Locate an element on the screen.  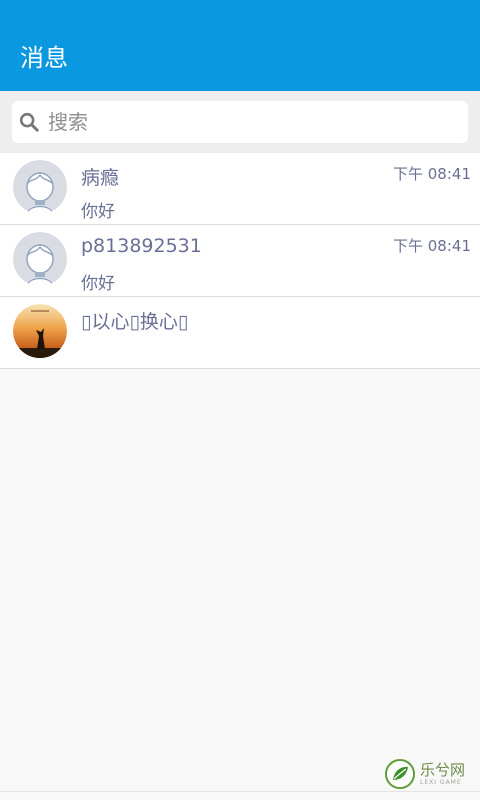
search-box is located at coordinates (240, 122).